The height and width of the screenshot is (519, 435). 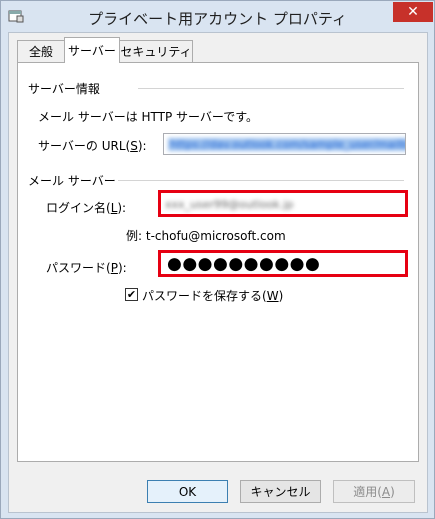 I want to click on apply-button-label: 適用(A), so click(x=374, y=492).